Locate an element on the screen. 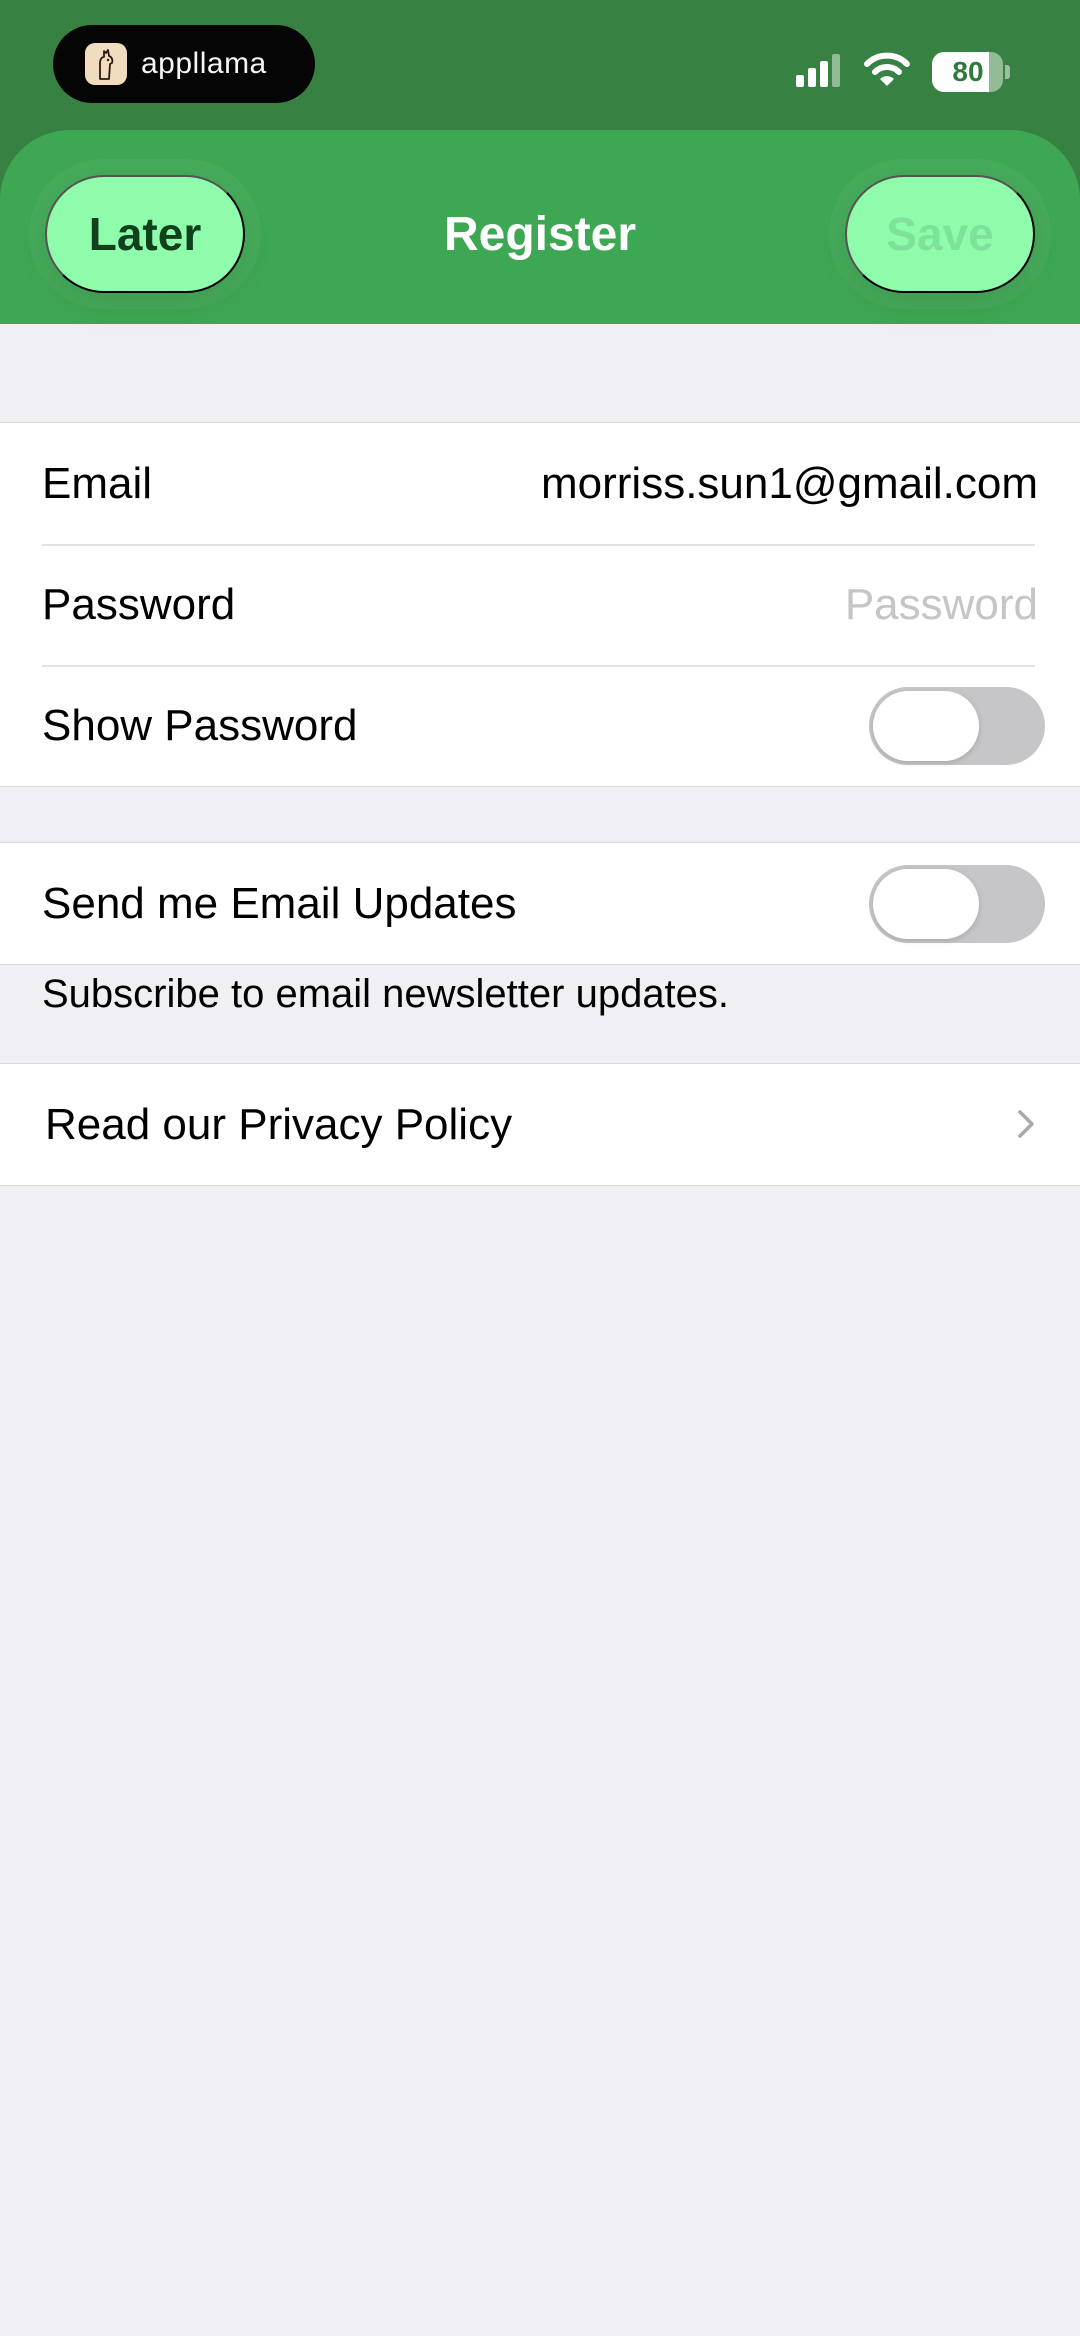 This screenshot has width=1080, height=2336. email-field: morriss.sun1@gmail.com is located at coordinates (789, 484).